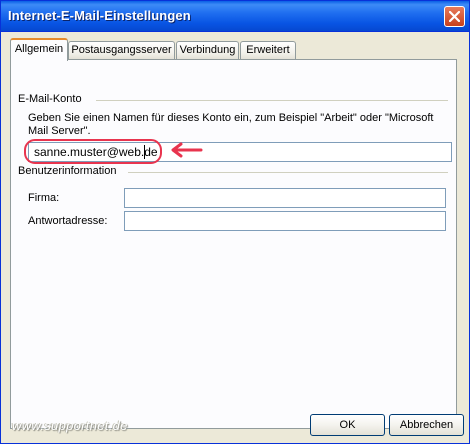  What do you see at coordinates (39, 49) in the screenshot?
I see `tab-allgemein: Allgemein` at bounding box center [39, 49].